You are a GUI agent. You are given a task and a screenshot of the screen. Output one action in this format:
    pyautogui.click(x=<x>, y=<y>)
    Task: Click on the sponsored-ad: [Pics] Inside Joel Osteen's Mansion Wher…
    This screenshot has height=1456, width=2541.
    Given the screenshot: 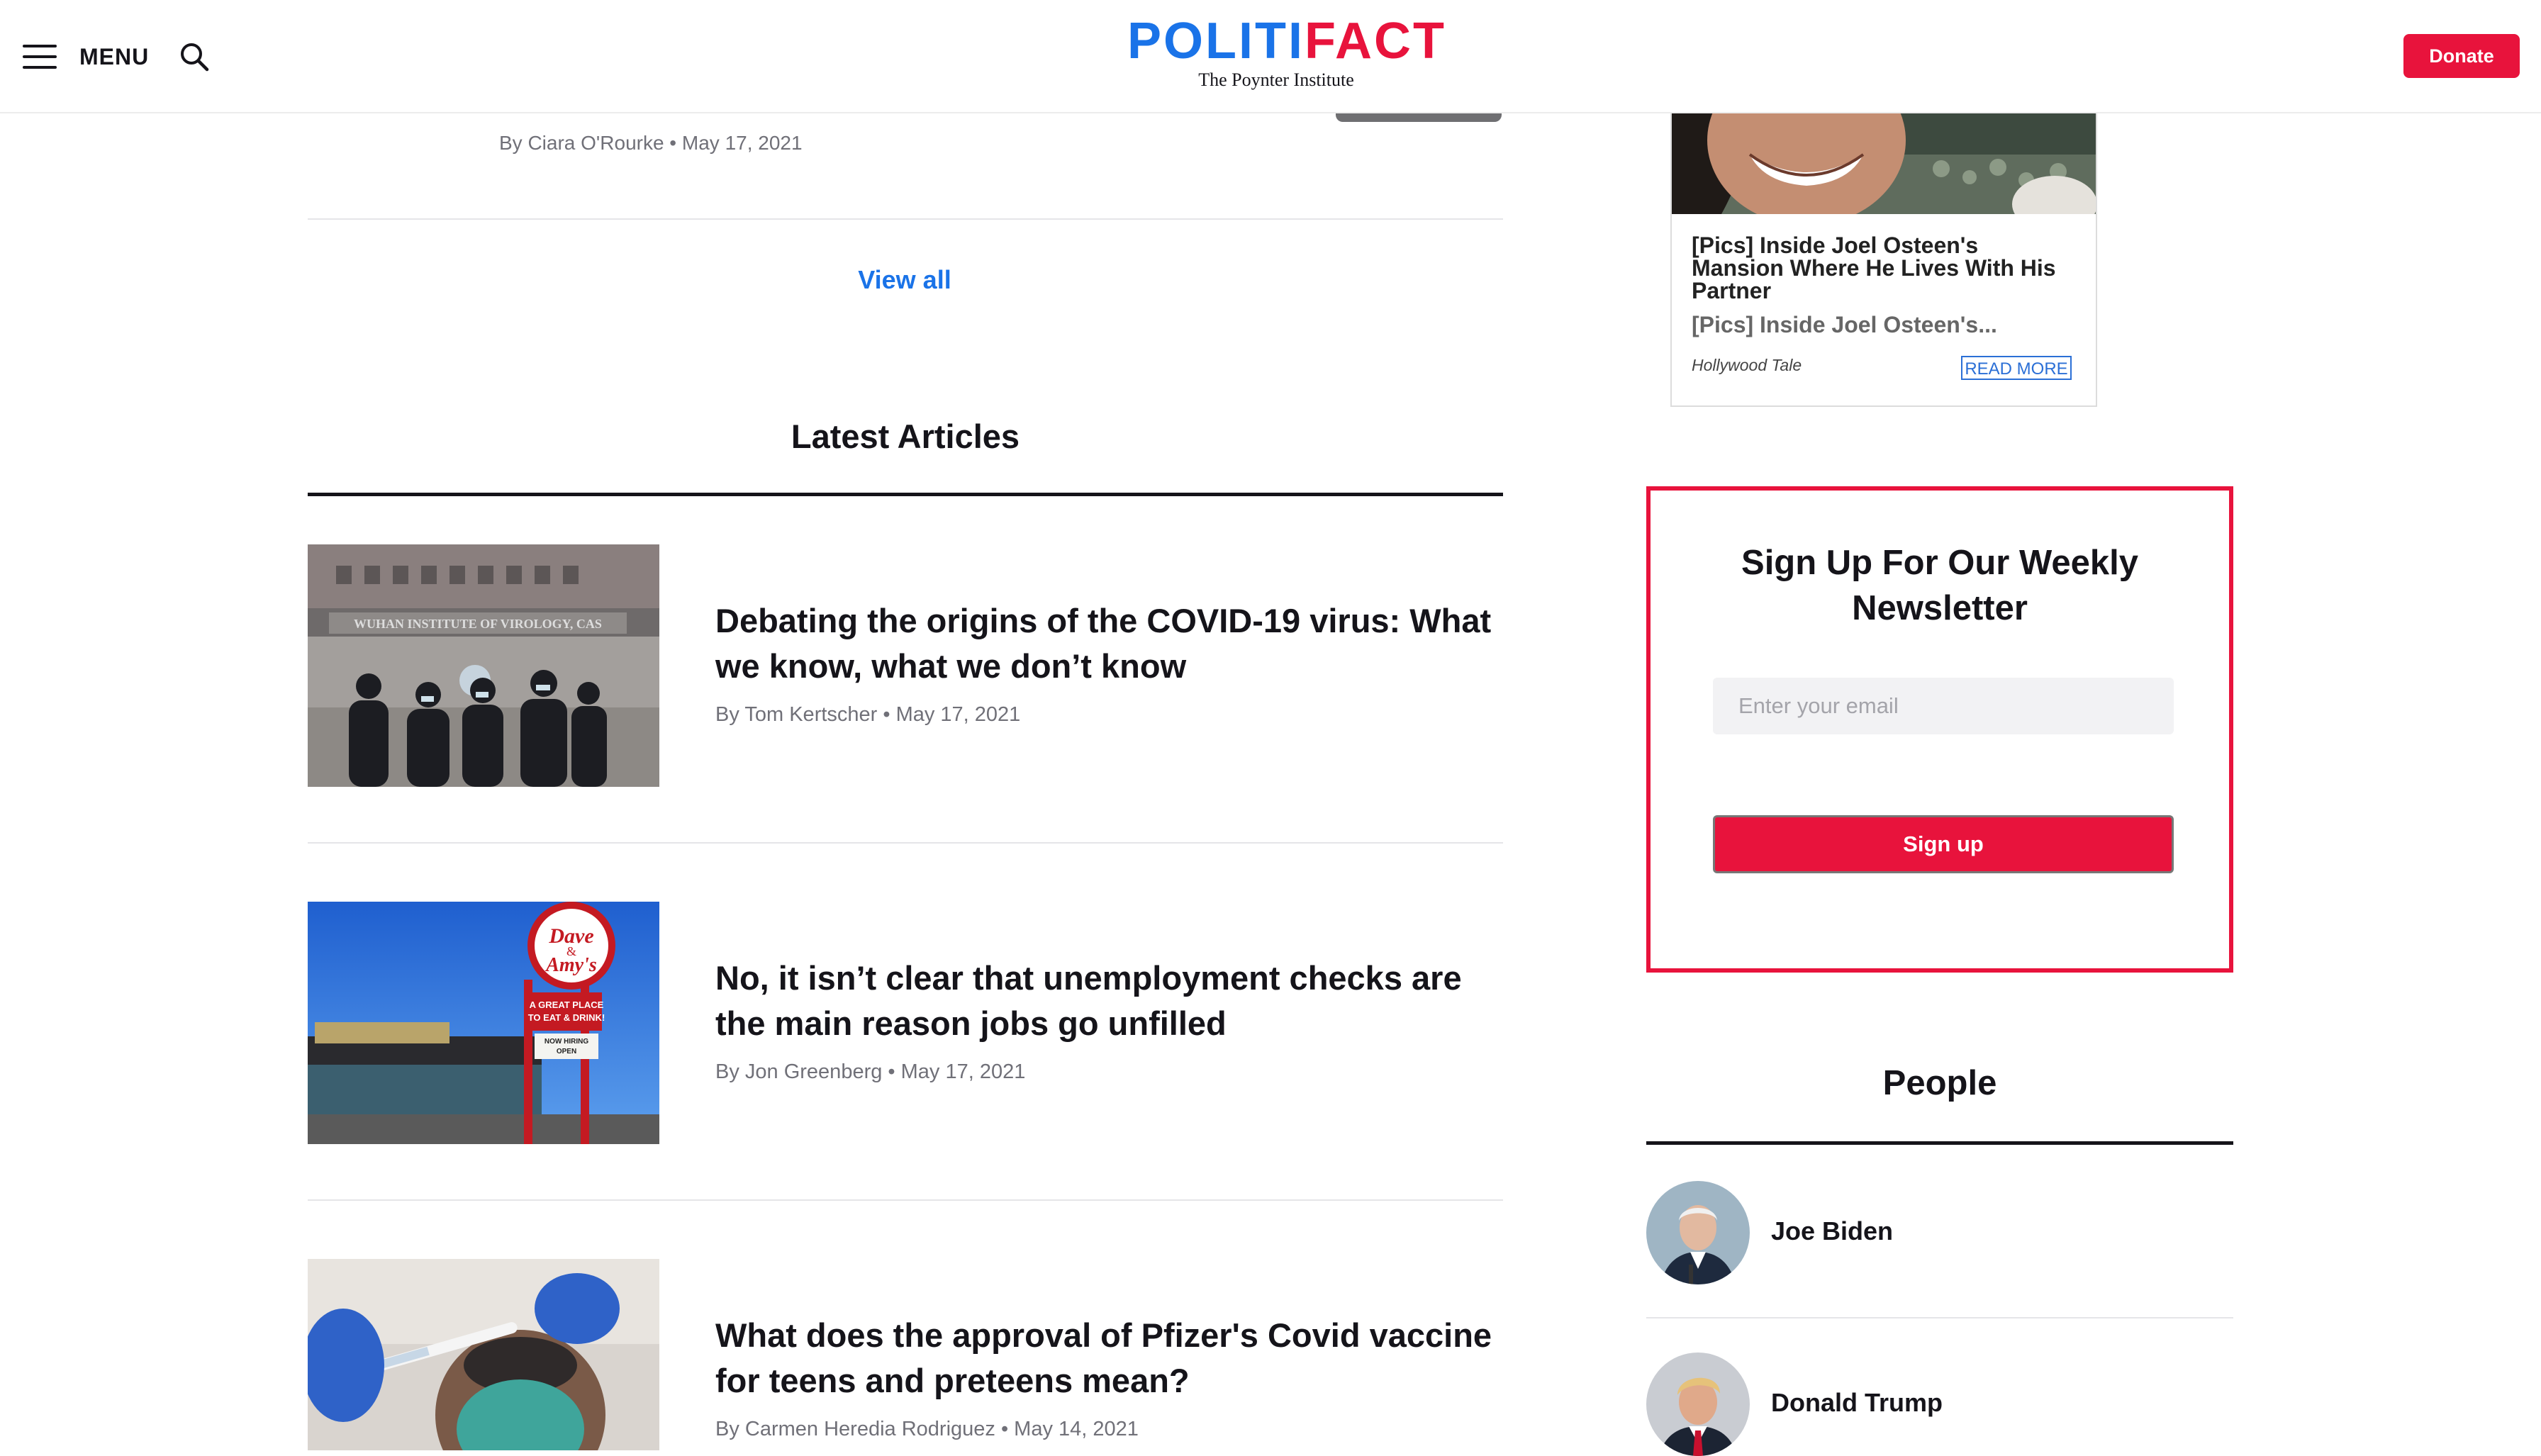 What is the action you would take?
    pyautogui.click(x=1884, y=259)
    